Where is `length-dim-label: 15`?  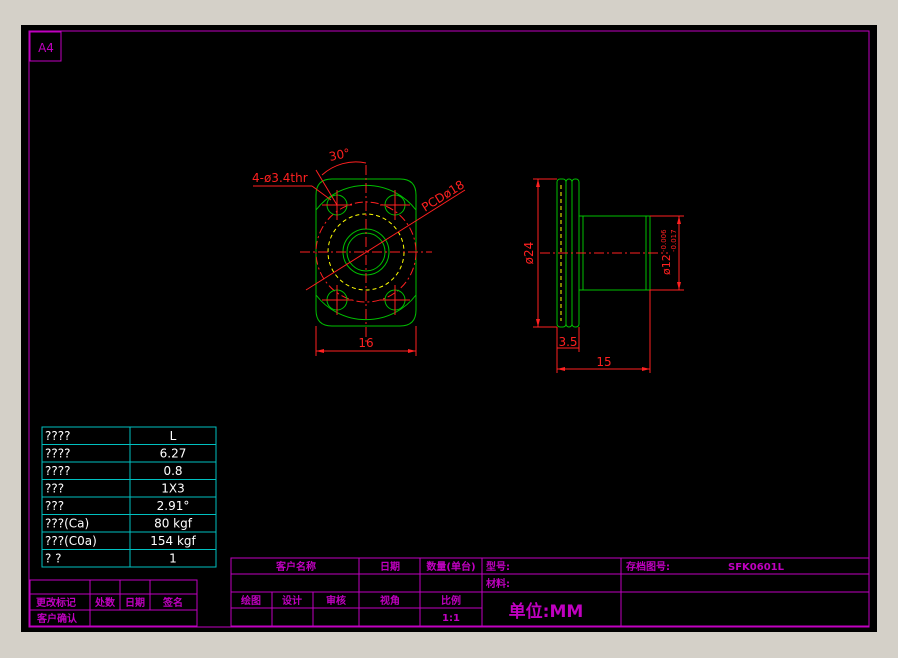
length-dim-label: 15 is located at coordinates (603, 362).